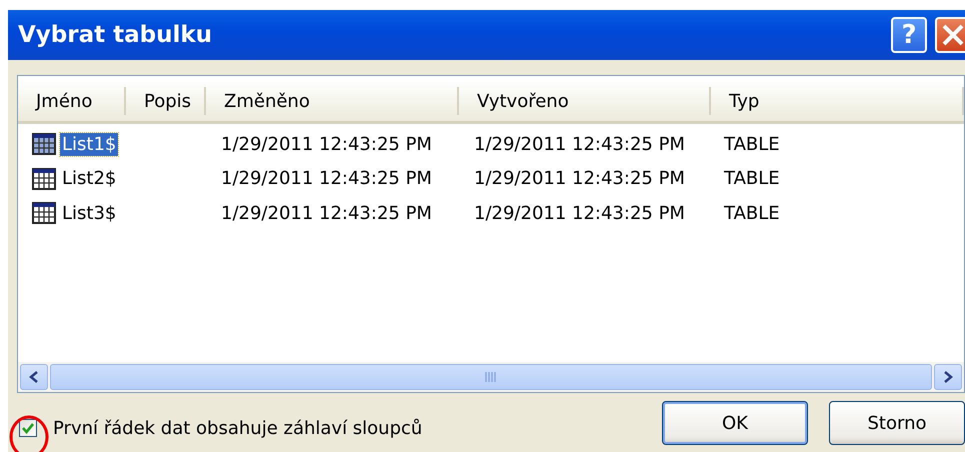  Describe the element at coordinates (89, 178) in the screenshot. I see `table-name: List2$` at that location.